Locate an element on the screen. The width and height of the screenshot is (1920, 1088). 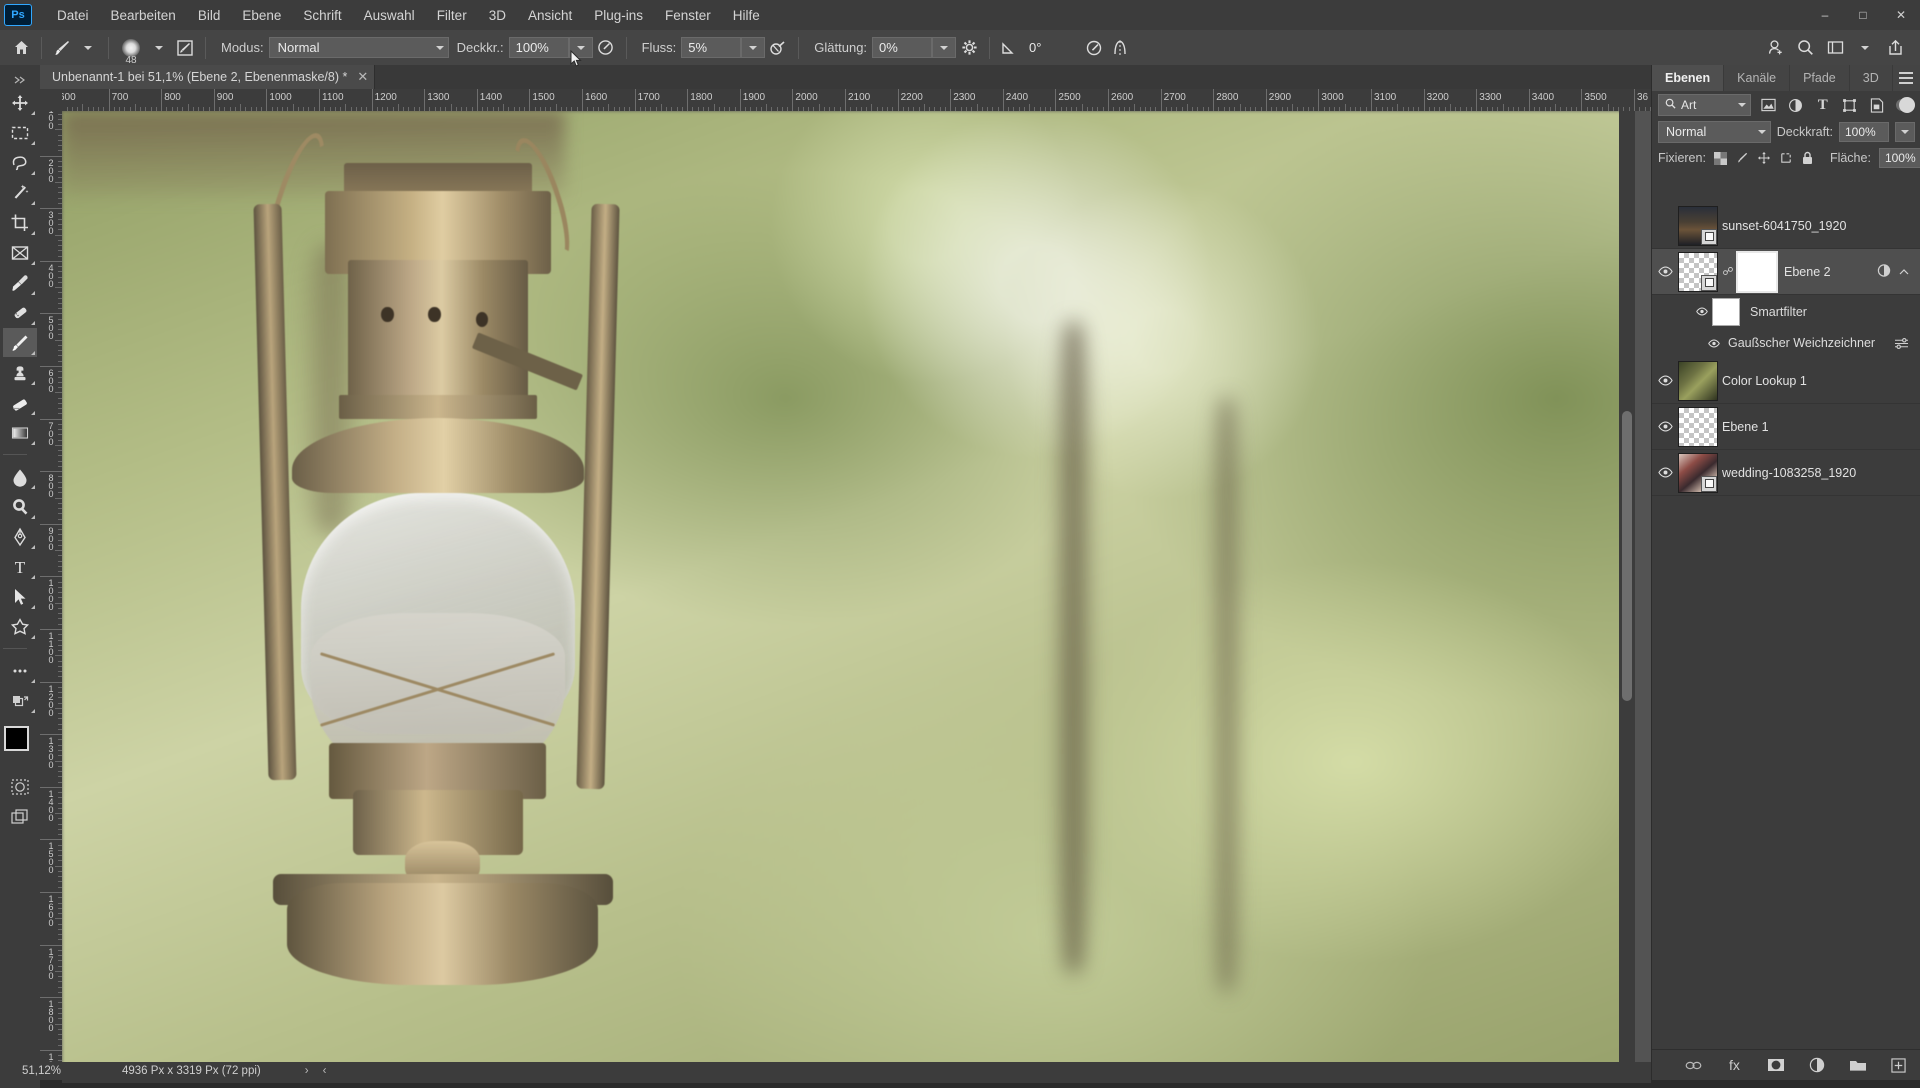
path-selection-tool is located at coordinates (20, 596).